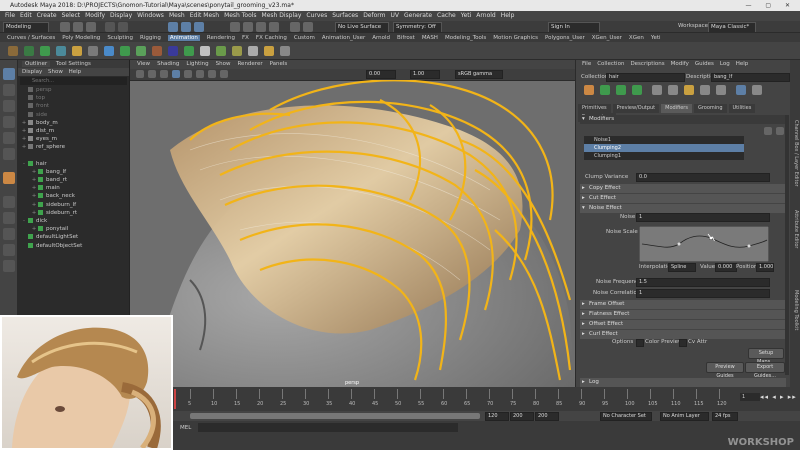 The height and width of the screenshot is (450, 800). I want to click on noise-correlation-field: 1, so click(703, 293).